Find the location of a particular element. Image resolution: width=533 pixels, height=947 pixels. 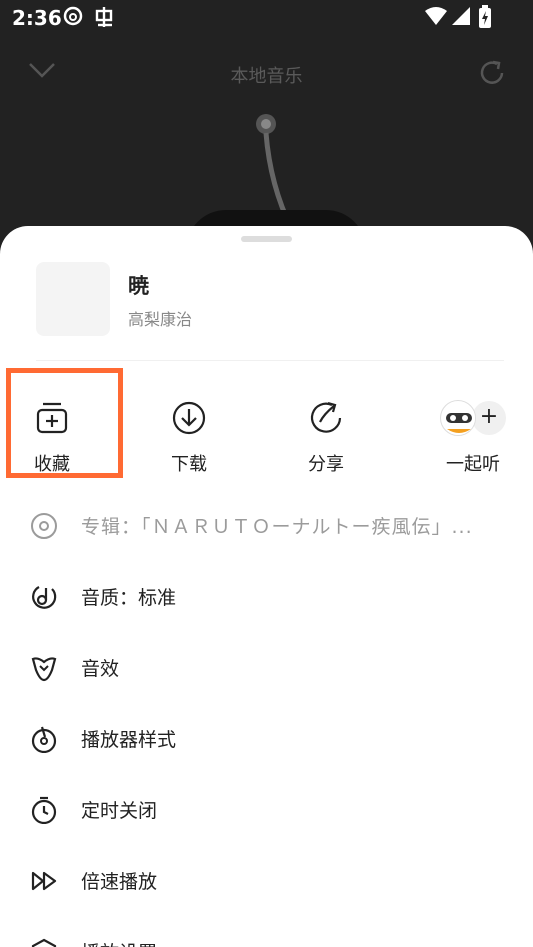

plus-icon: + is located at coordinates (489, 418).